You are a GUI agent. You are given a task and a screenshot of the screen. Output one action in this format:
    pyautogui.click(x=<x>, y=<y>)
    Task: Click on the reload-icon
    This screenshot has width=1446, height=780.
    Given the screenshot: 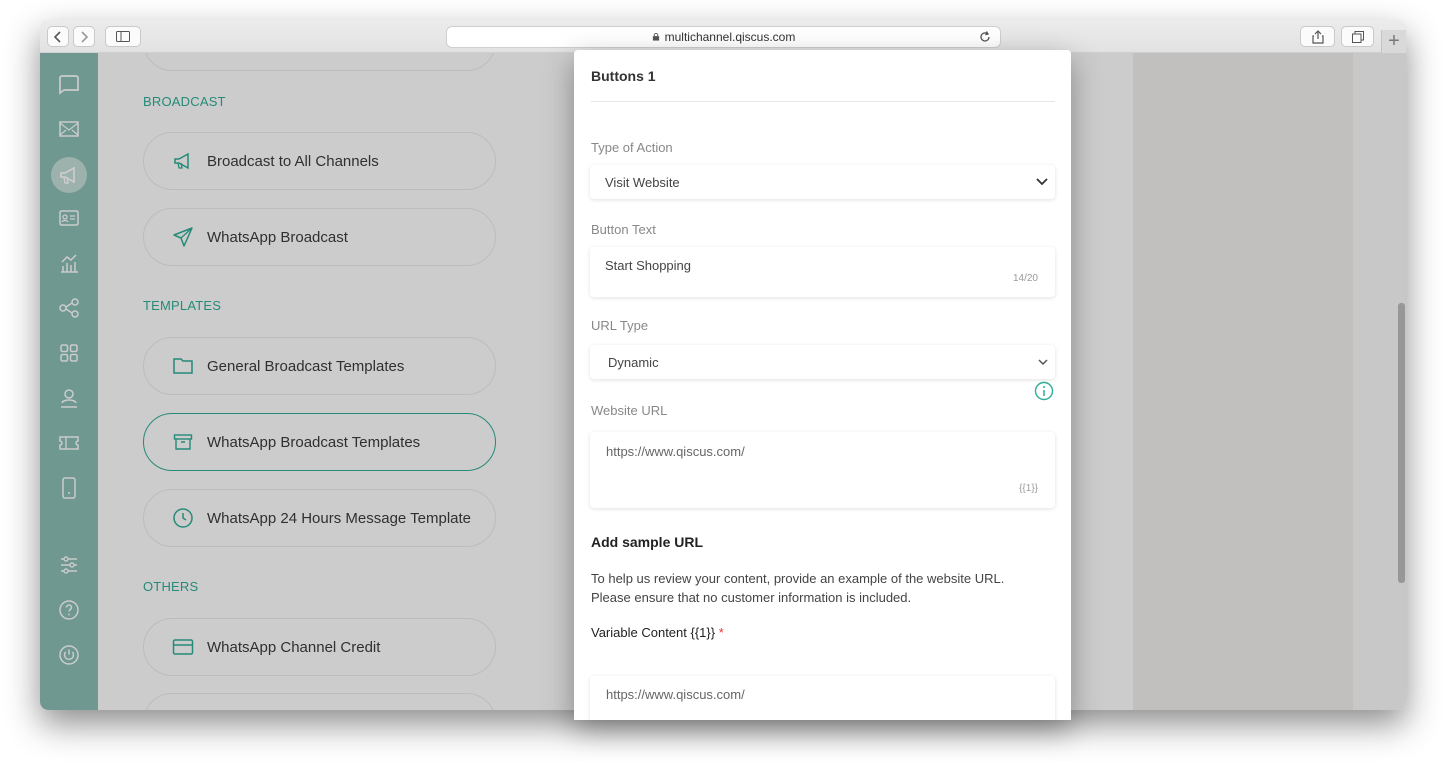 What is the action you would take?
    pyautogui.click(x=985, y=37)
    